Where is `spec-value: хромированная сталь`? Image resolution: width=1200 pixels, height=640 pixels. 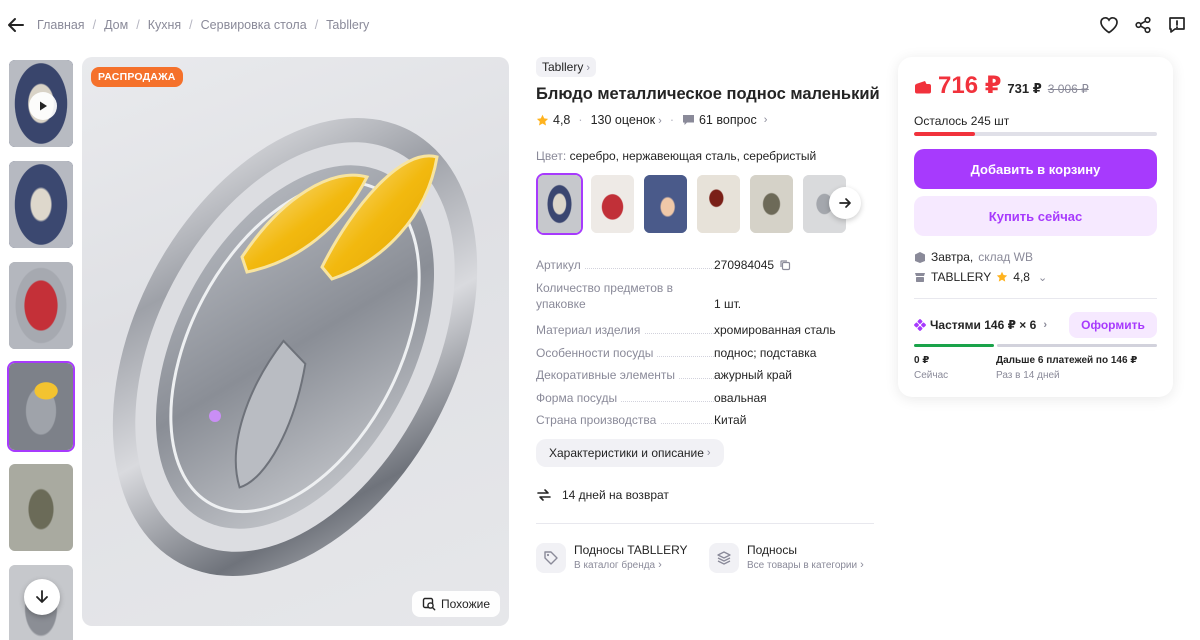
spec-value: хромированная сталь is located at coordinates (775, 330).